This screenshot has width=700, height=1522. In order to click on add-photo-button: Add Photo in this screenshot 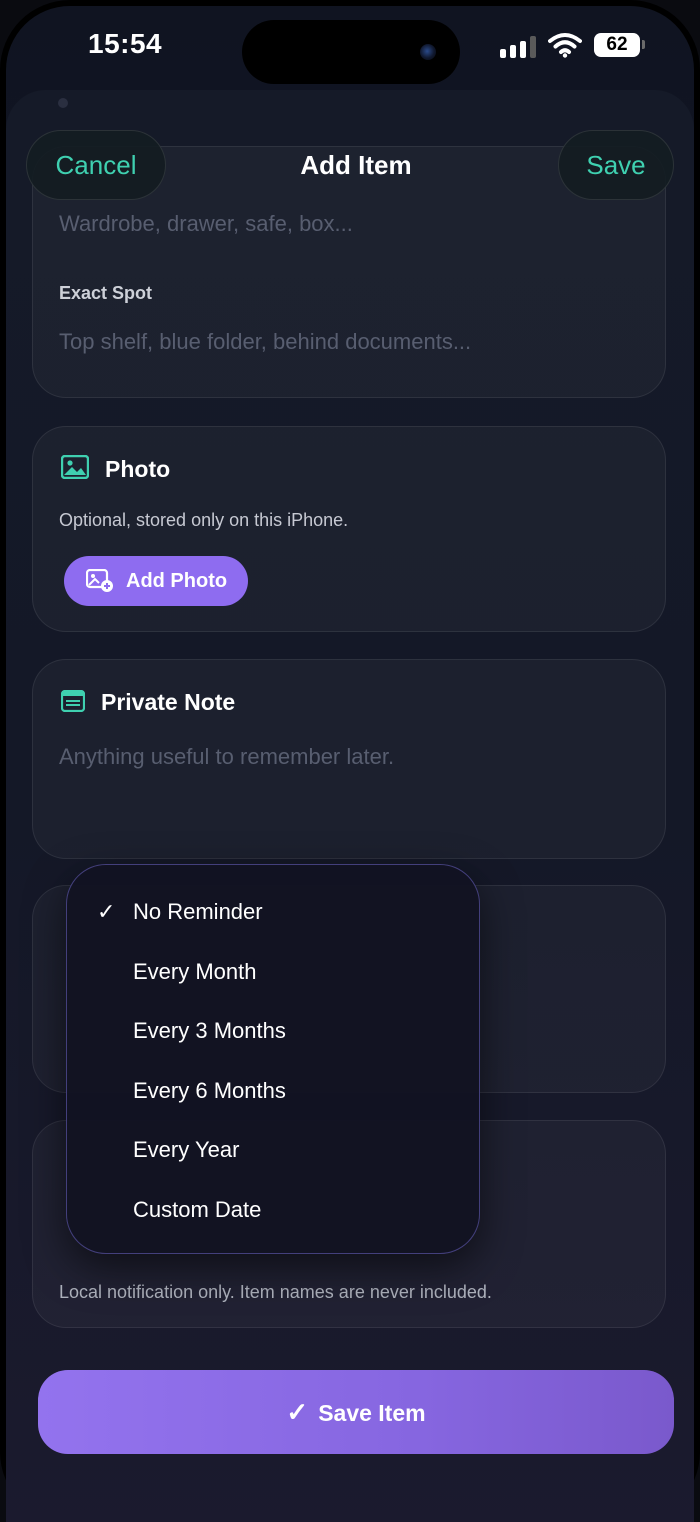, I will do `click(156, 581)`.